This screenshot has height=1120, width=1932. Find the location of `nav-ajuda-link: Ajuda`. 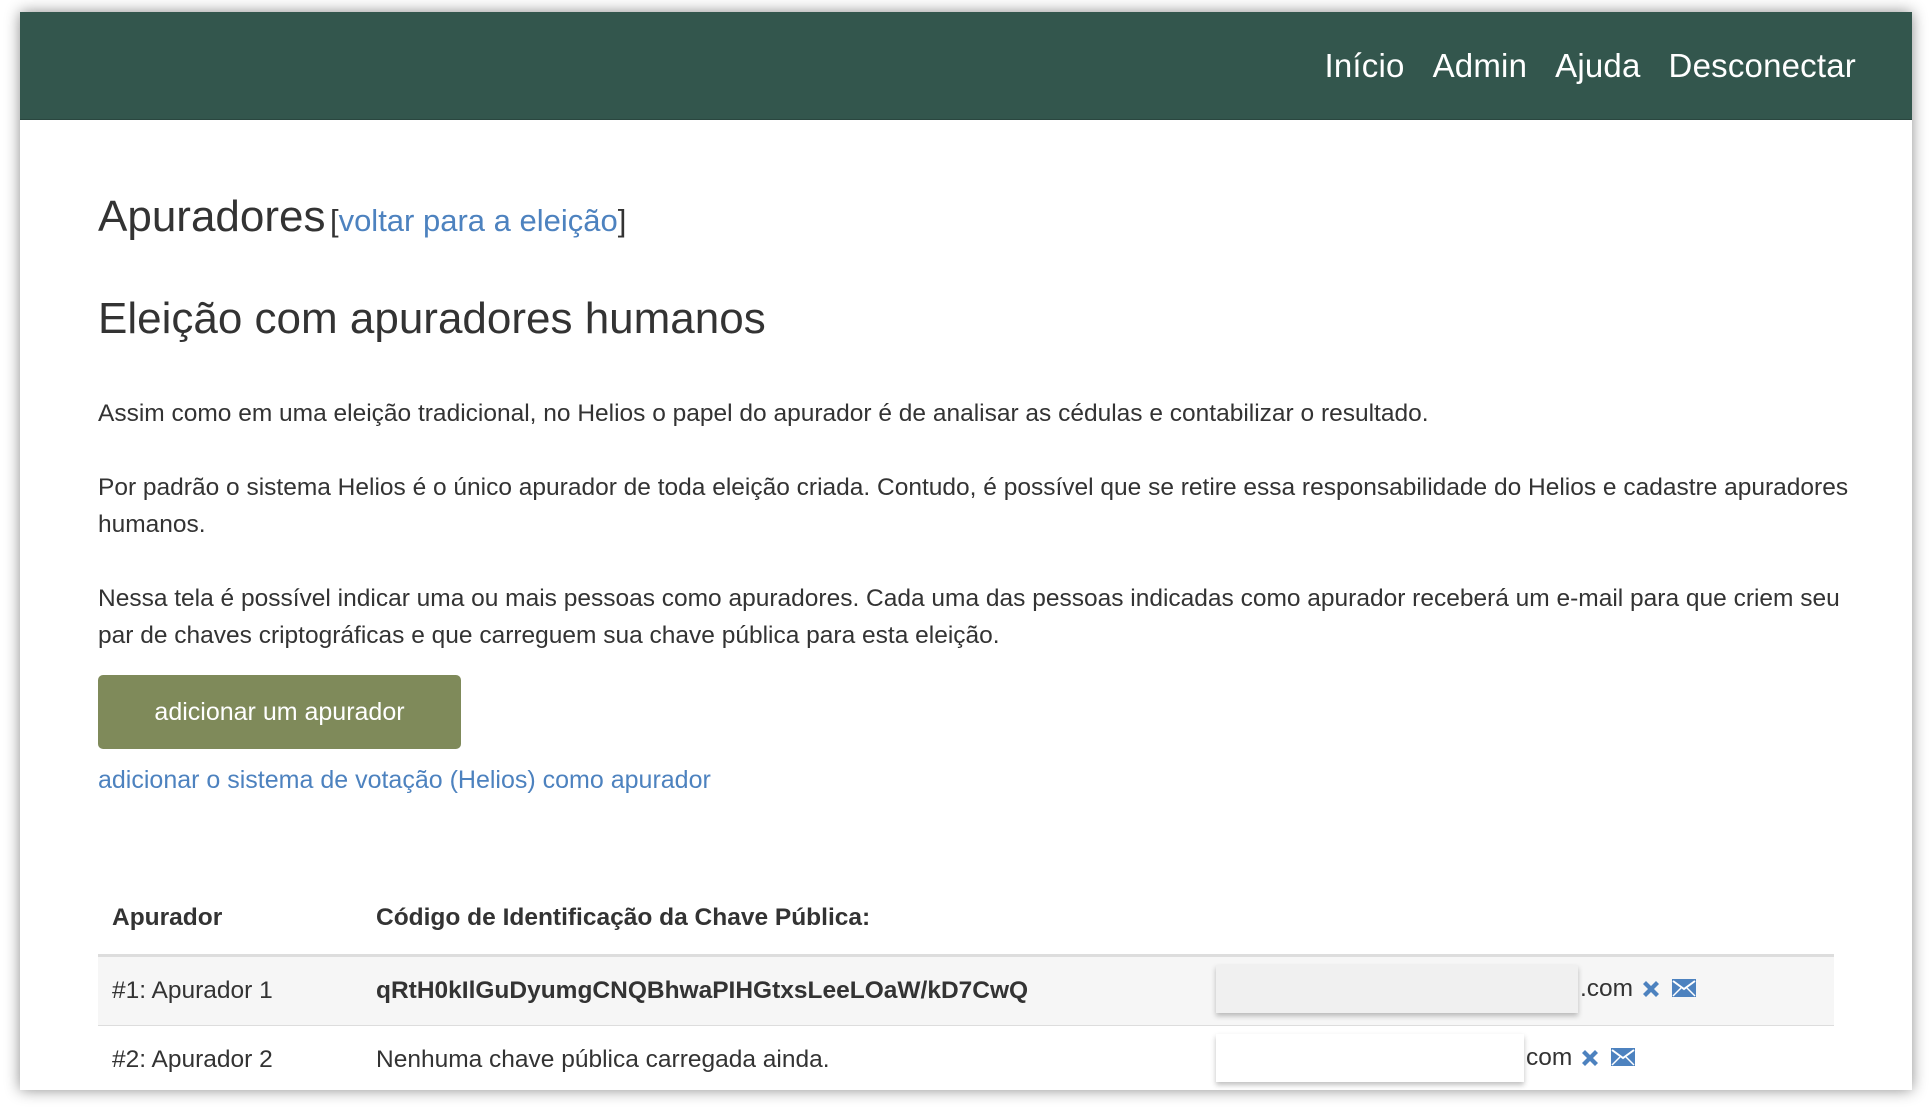

nav-ajuda-link: Ajuda is located at coordinates (1597, 66).